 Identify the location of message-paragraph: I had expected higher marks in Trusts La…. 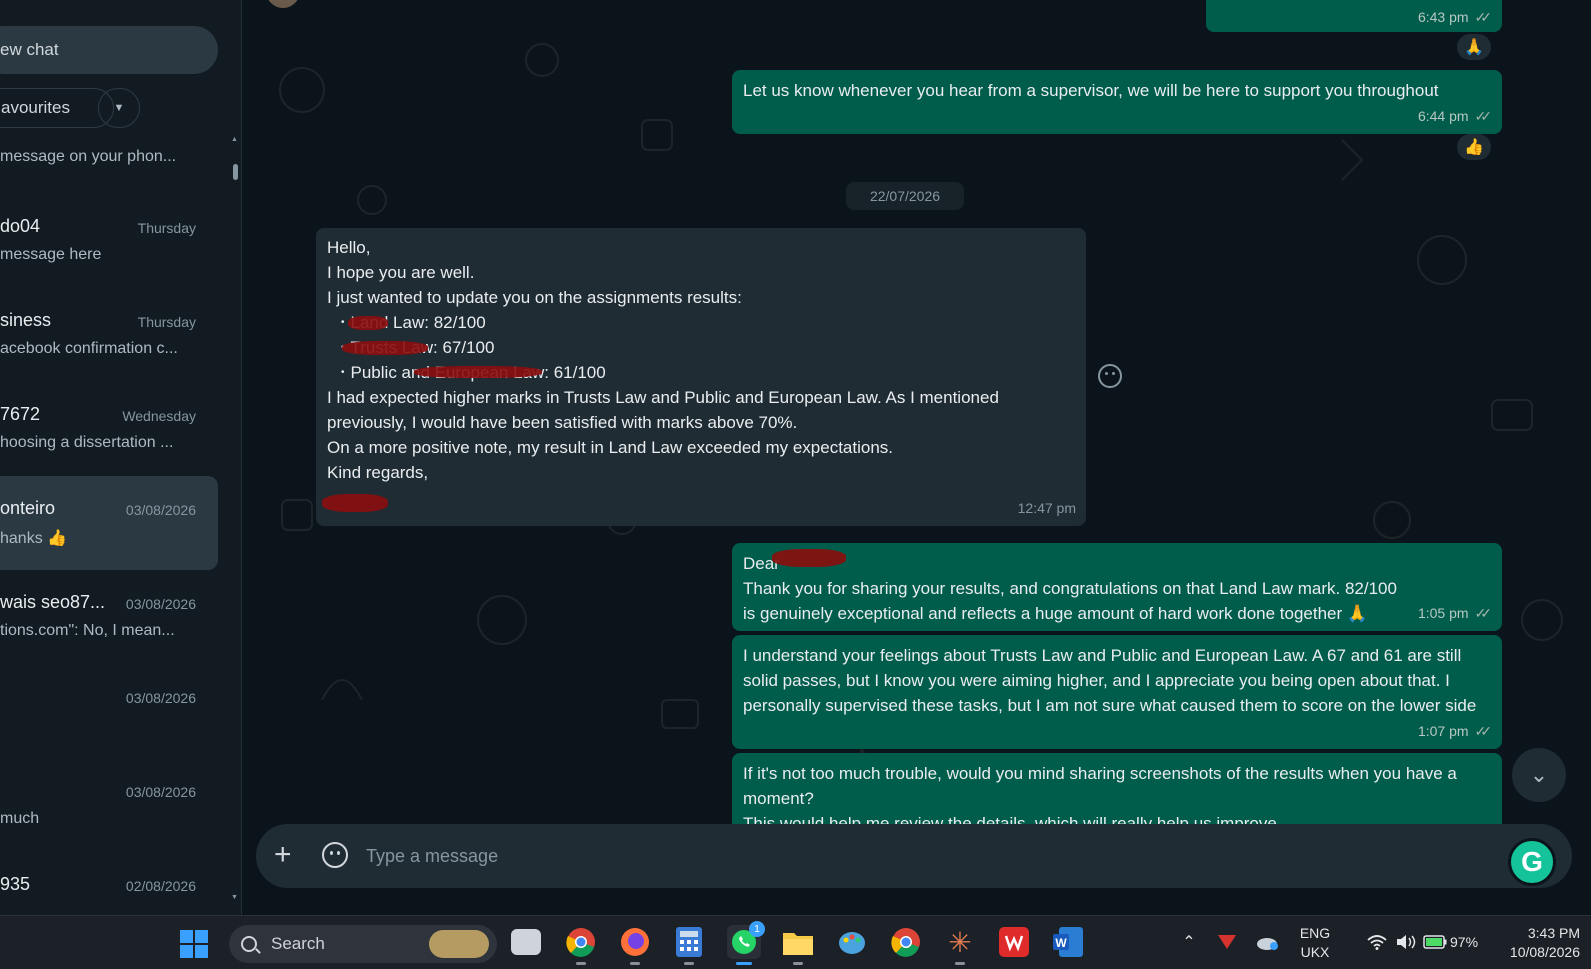
(663, 410).